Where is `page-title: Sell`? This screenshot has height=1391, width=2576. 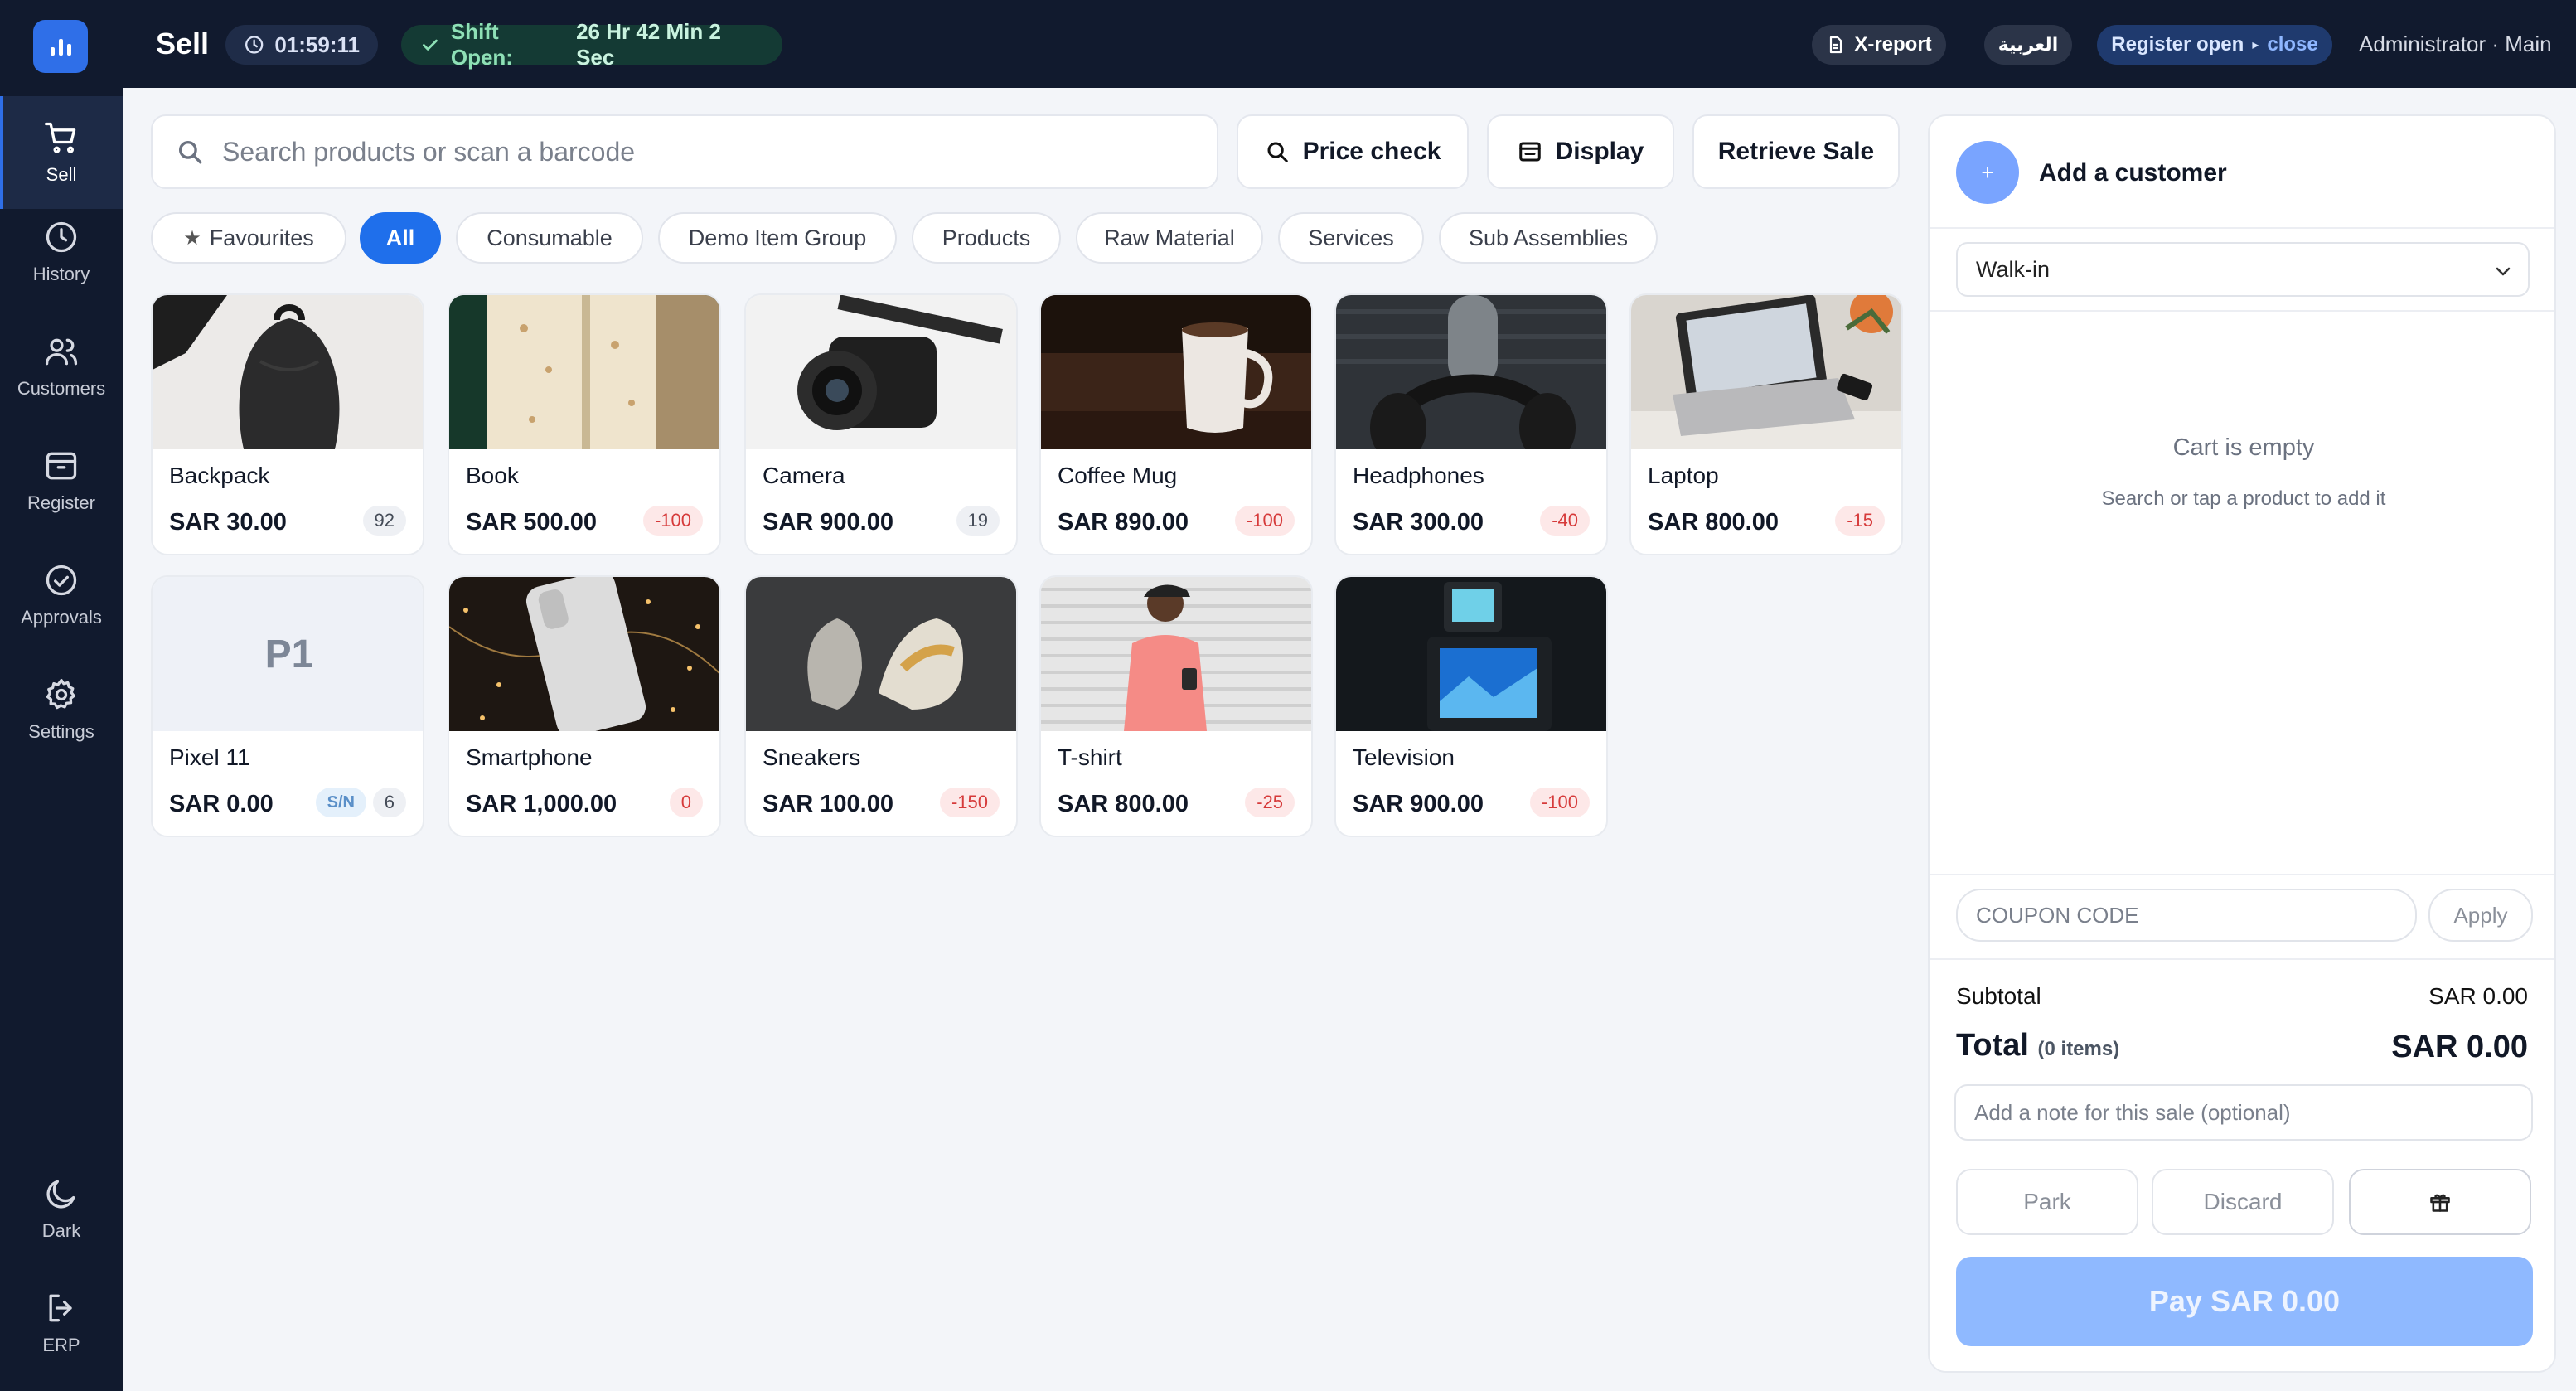
page-title: Sell is located at coordinates (183, 44).